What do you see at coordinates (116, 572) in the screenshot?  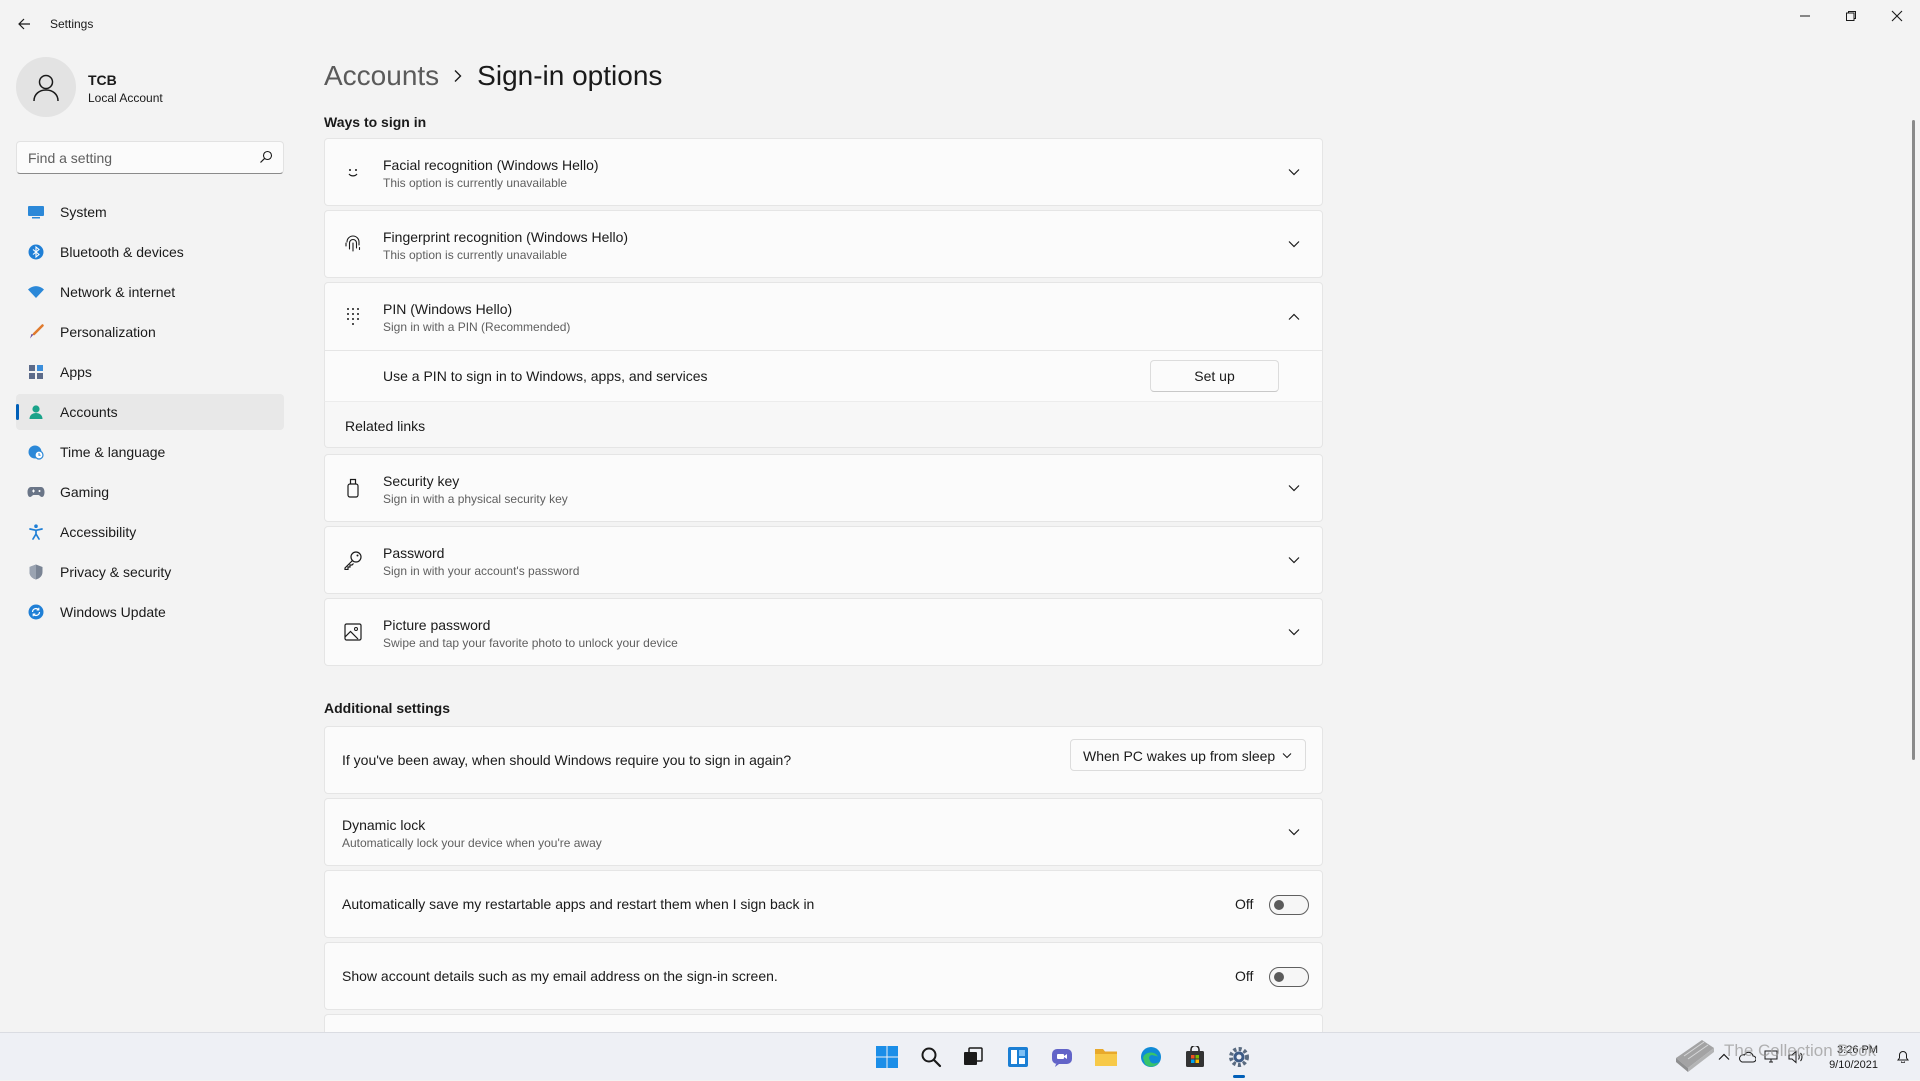 I see `sidebar-item-label: Privacy & security` at bounding box center [116, 572].